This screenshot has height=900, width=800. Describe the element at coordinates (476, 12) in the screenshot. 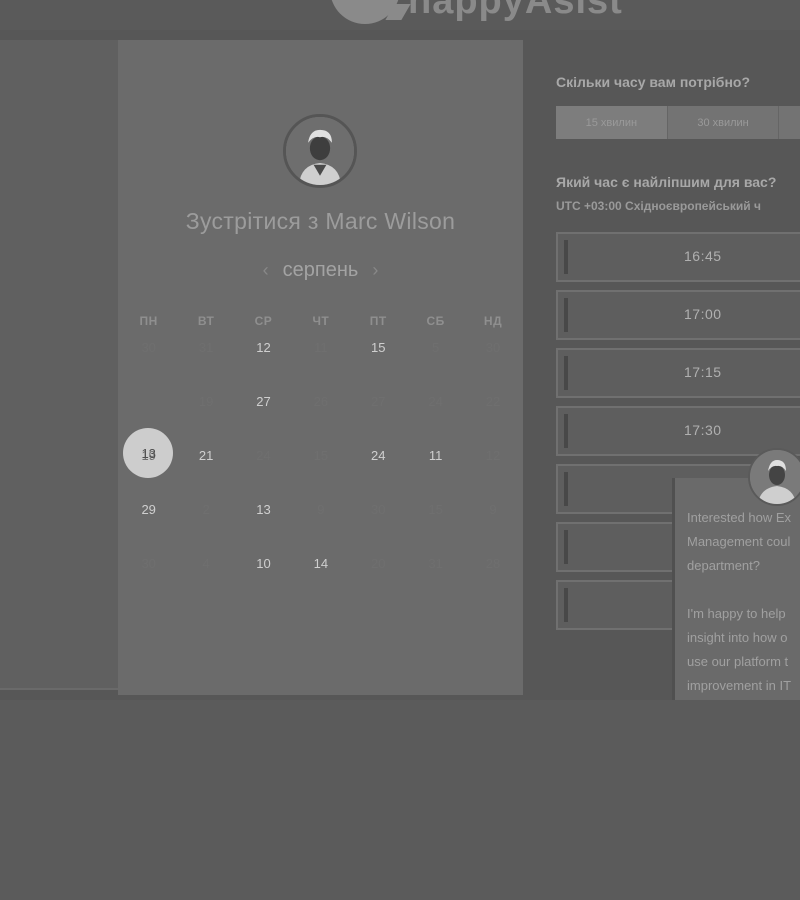

I see `logo: happyAsist` at that location.